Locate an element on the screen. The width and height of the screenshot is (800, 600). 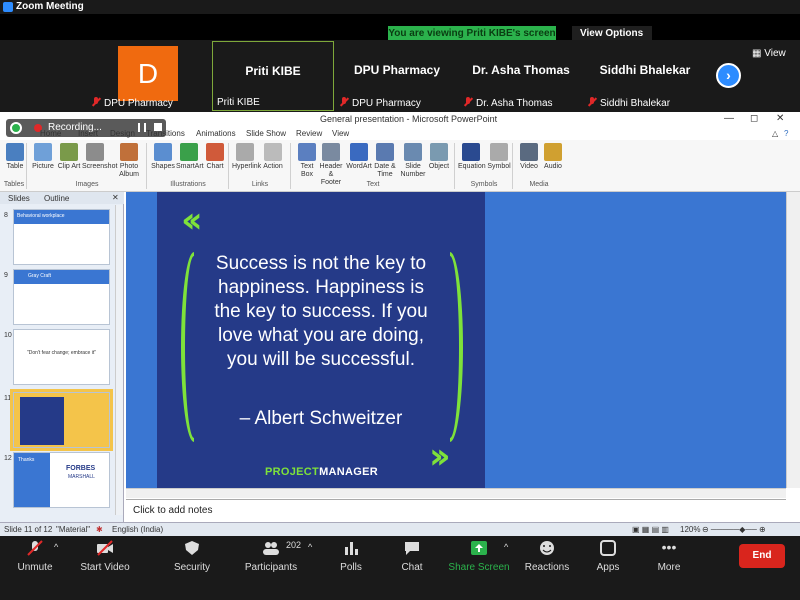
ribbon-button-hyperlink: Hyperlink is located at coordinates (247, 157).